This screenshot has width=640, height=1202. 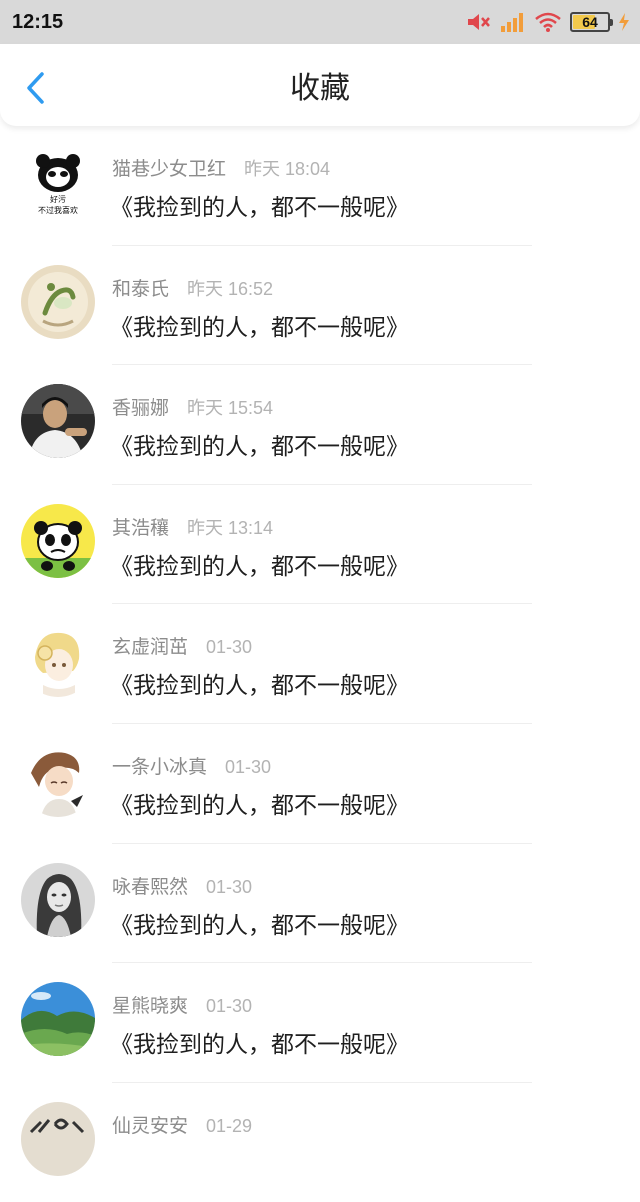 I want to click on back-button, so click(x=35, y=88).